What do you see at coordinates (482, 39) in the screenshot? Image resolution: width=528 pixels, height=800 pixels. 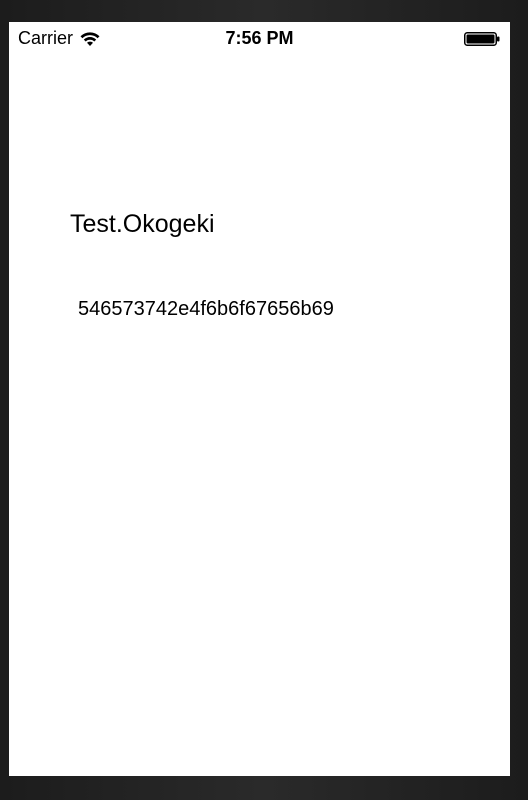 I see `battery-icon` at bounding box center [482, 39].